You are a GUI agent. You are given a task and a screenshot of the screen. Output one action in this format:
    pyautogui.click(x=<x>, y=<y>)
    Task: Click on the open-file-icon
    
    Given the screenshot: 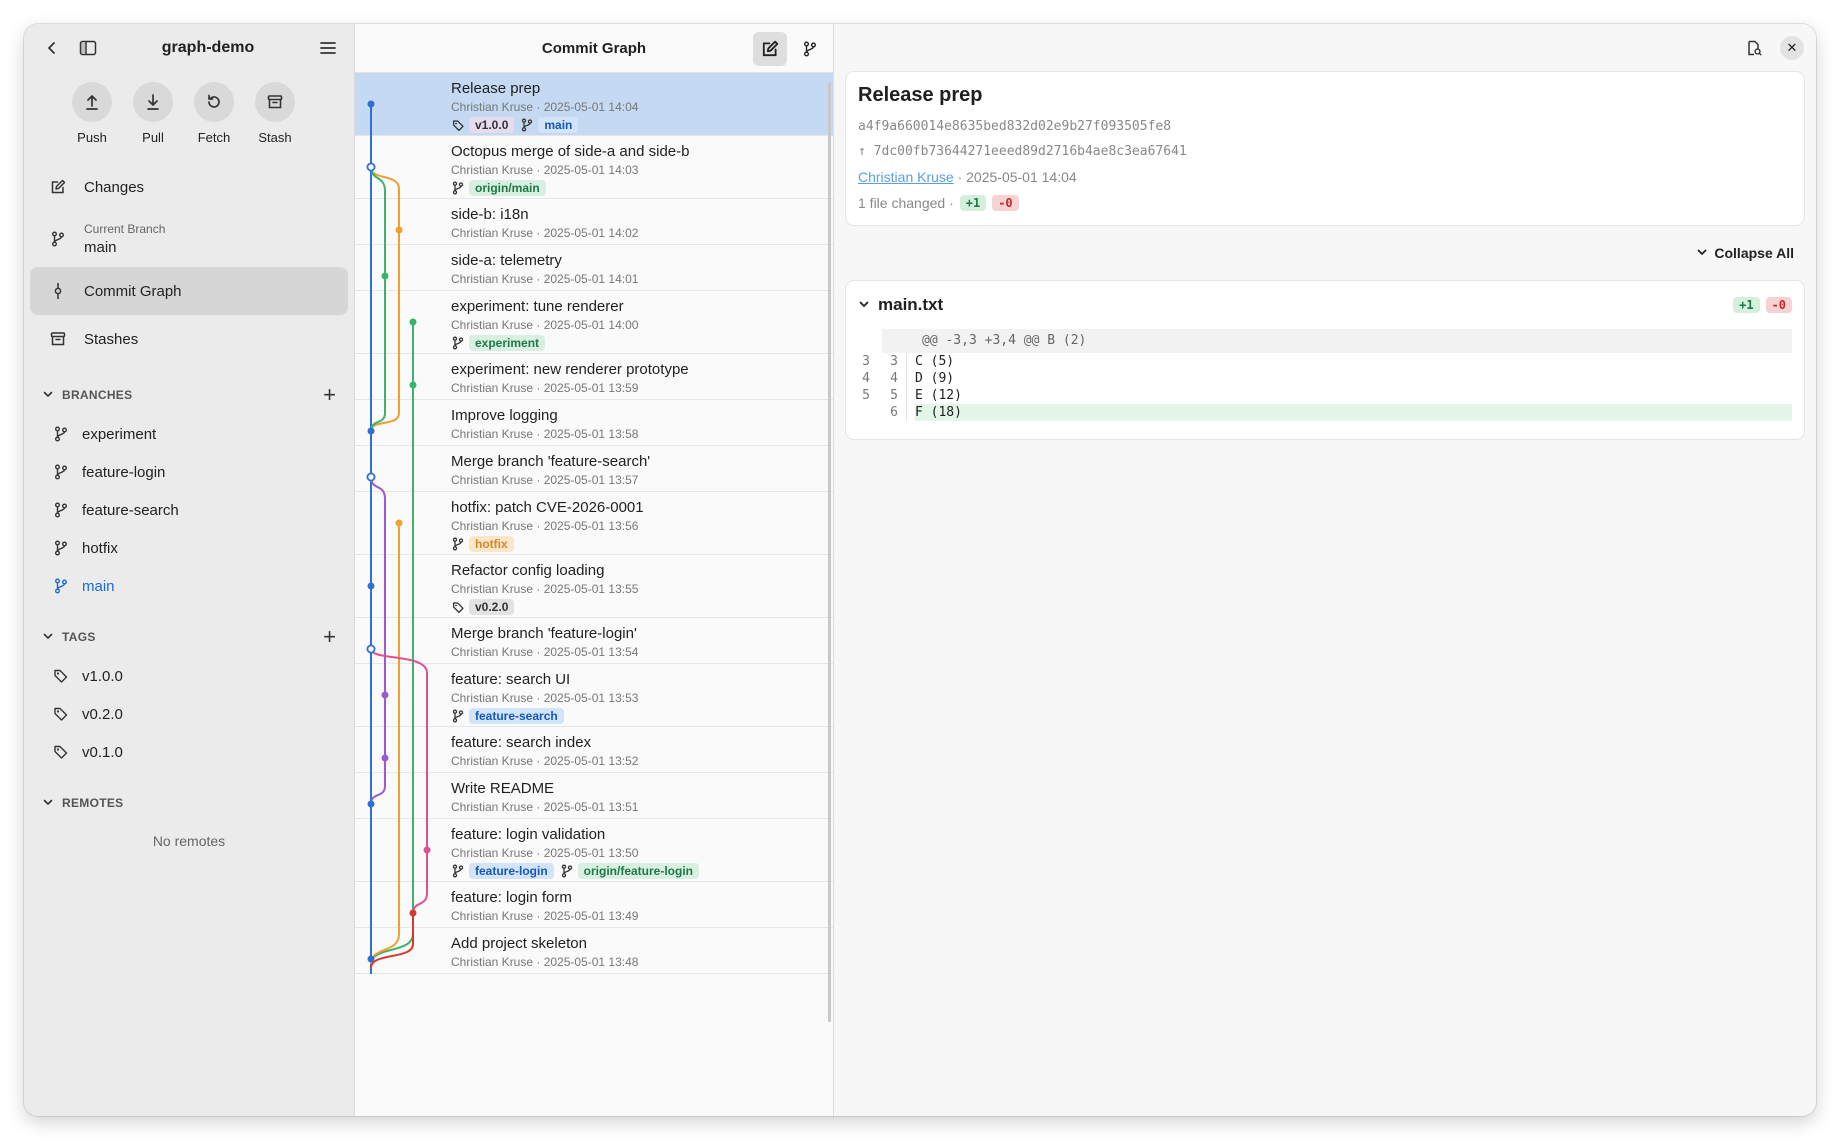 What is the action you would take?
    pyautogui.click(x=1754, y=48)
    